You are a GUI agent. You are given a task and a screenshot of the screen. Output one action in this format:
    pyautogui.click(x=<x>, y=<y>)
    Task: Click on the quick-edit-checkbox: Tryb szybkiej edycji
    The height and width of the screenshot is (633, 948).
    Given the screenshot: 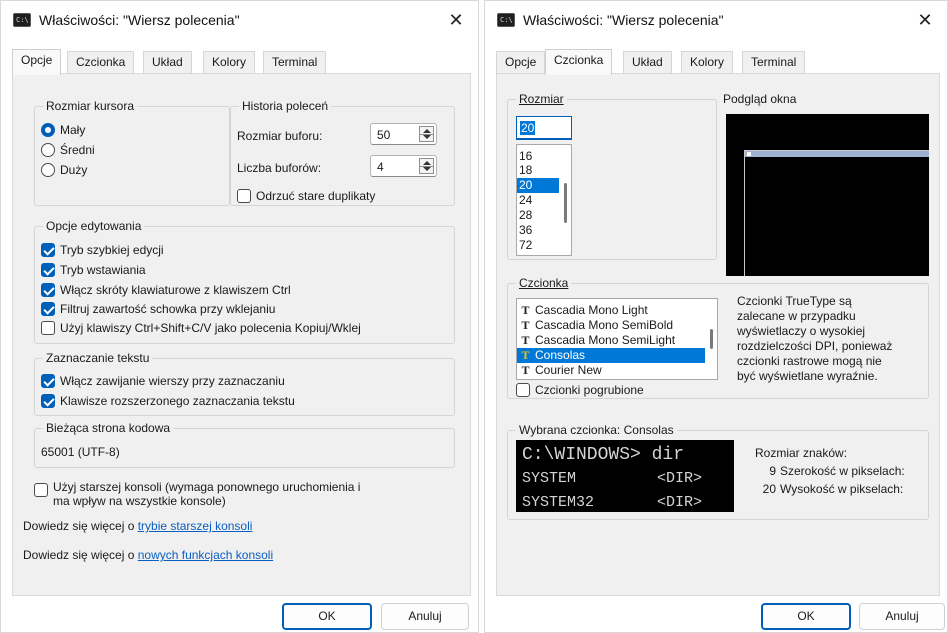 What is the action you would take?
    pyautogui.click(x=102, y=250)
    